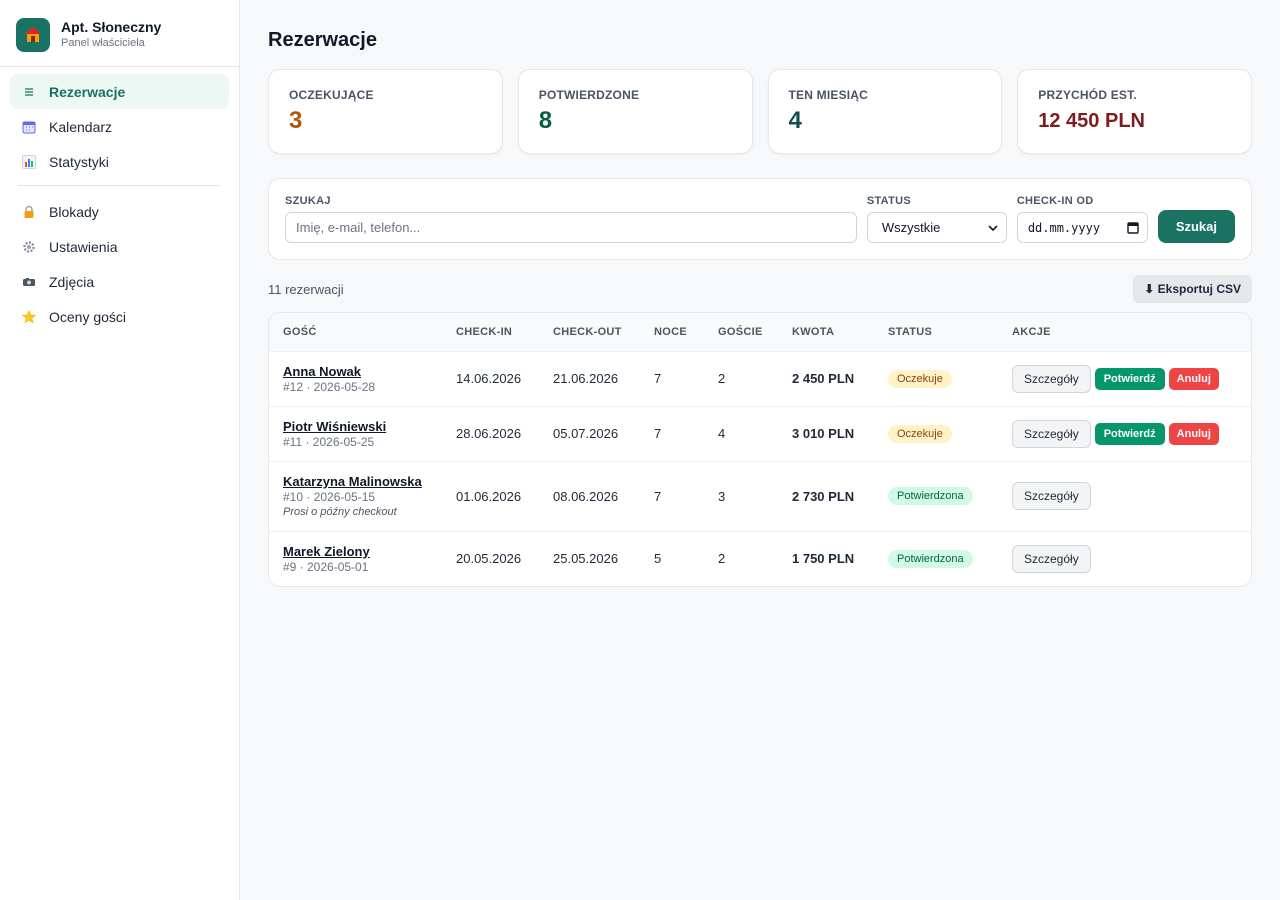  What do you see at coordinates (589, 379) in the screenshot?
I see `checkout-cell: 21.06.2026` at bounding box center [589, 379].